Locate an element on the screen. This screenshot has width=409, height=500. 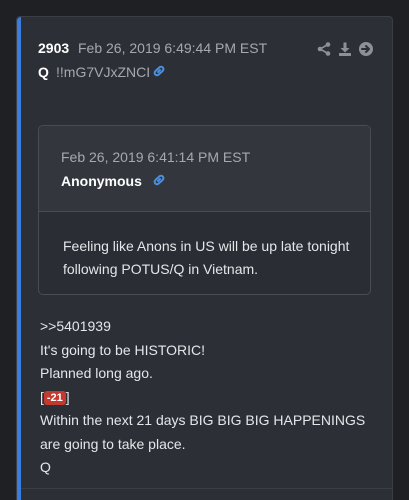
quoted-post-header: Feb 26, 2019 6:41:14 PM EST Anonymous is located at coordinates (204, 169).